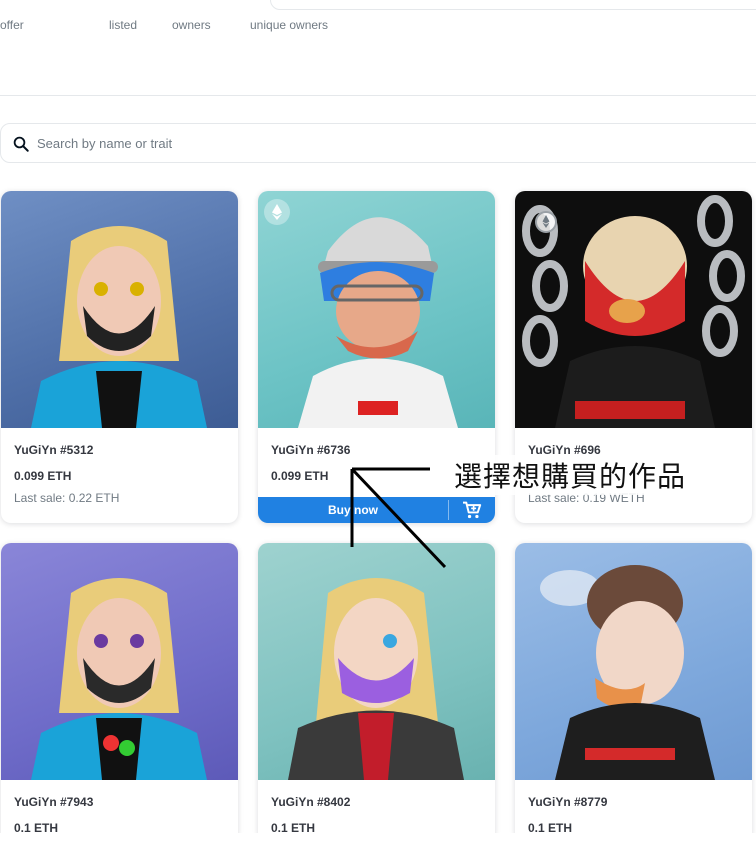 The height and width of the screenshot is (845, 756). What do you see at coordinates (570, 475) in the screenshot?
I see `annotation-text: 選擇想購買的作品` at bounding box center [570, 475].